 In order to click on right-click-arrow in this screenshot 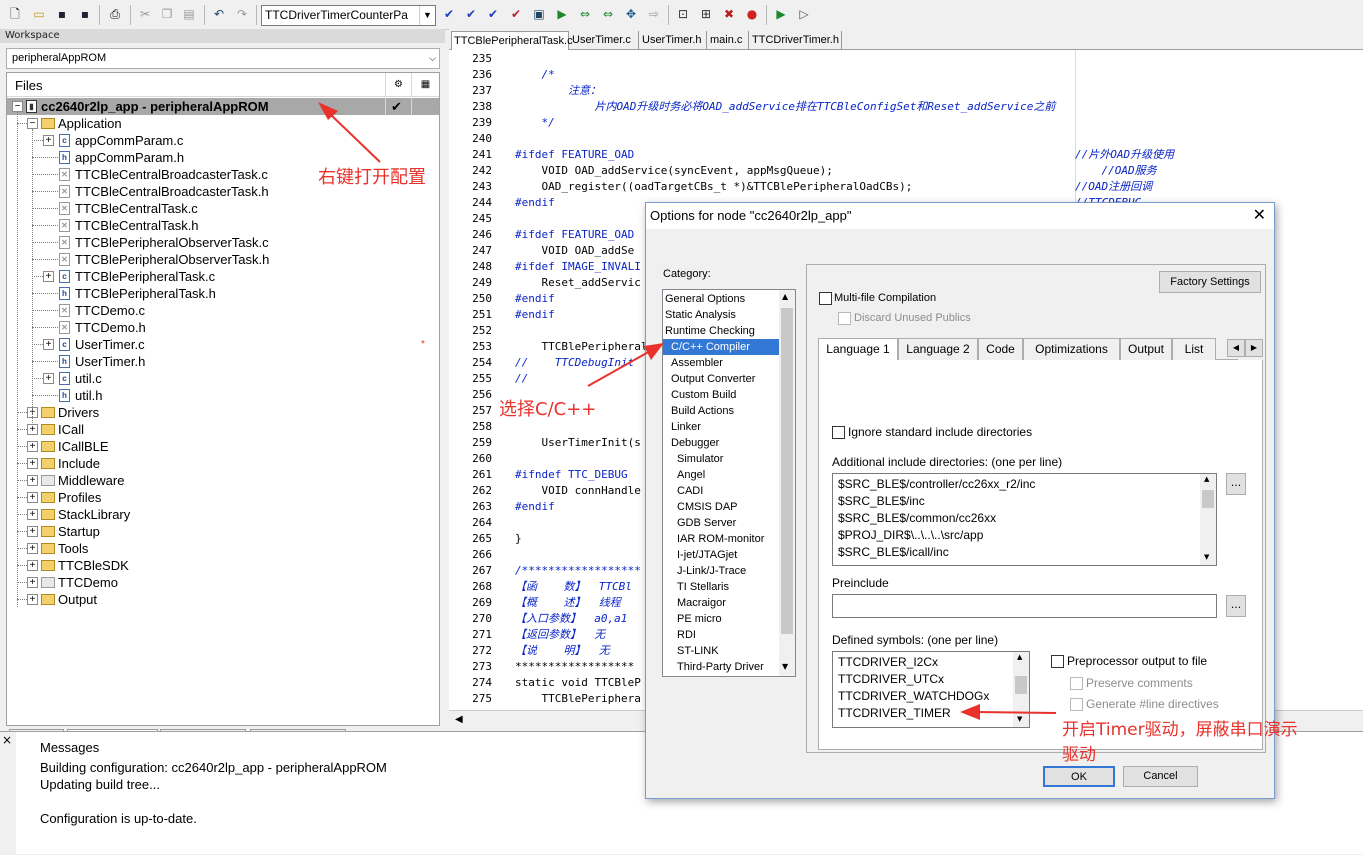, I will do `click(355, 138)`.